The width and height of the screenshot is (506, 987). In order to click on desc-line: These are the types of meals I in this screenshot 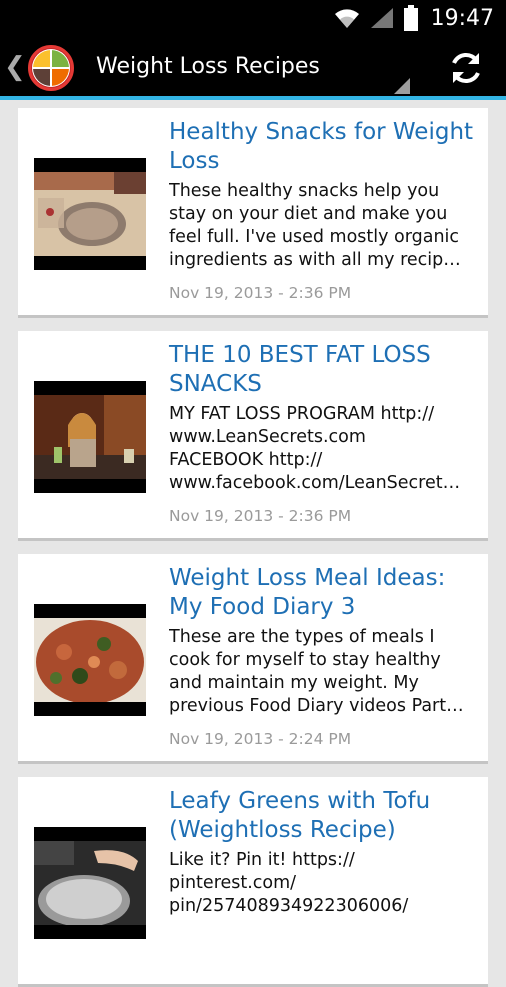, I will do `click(302, 637)`.